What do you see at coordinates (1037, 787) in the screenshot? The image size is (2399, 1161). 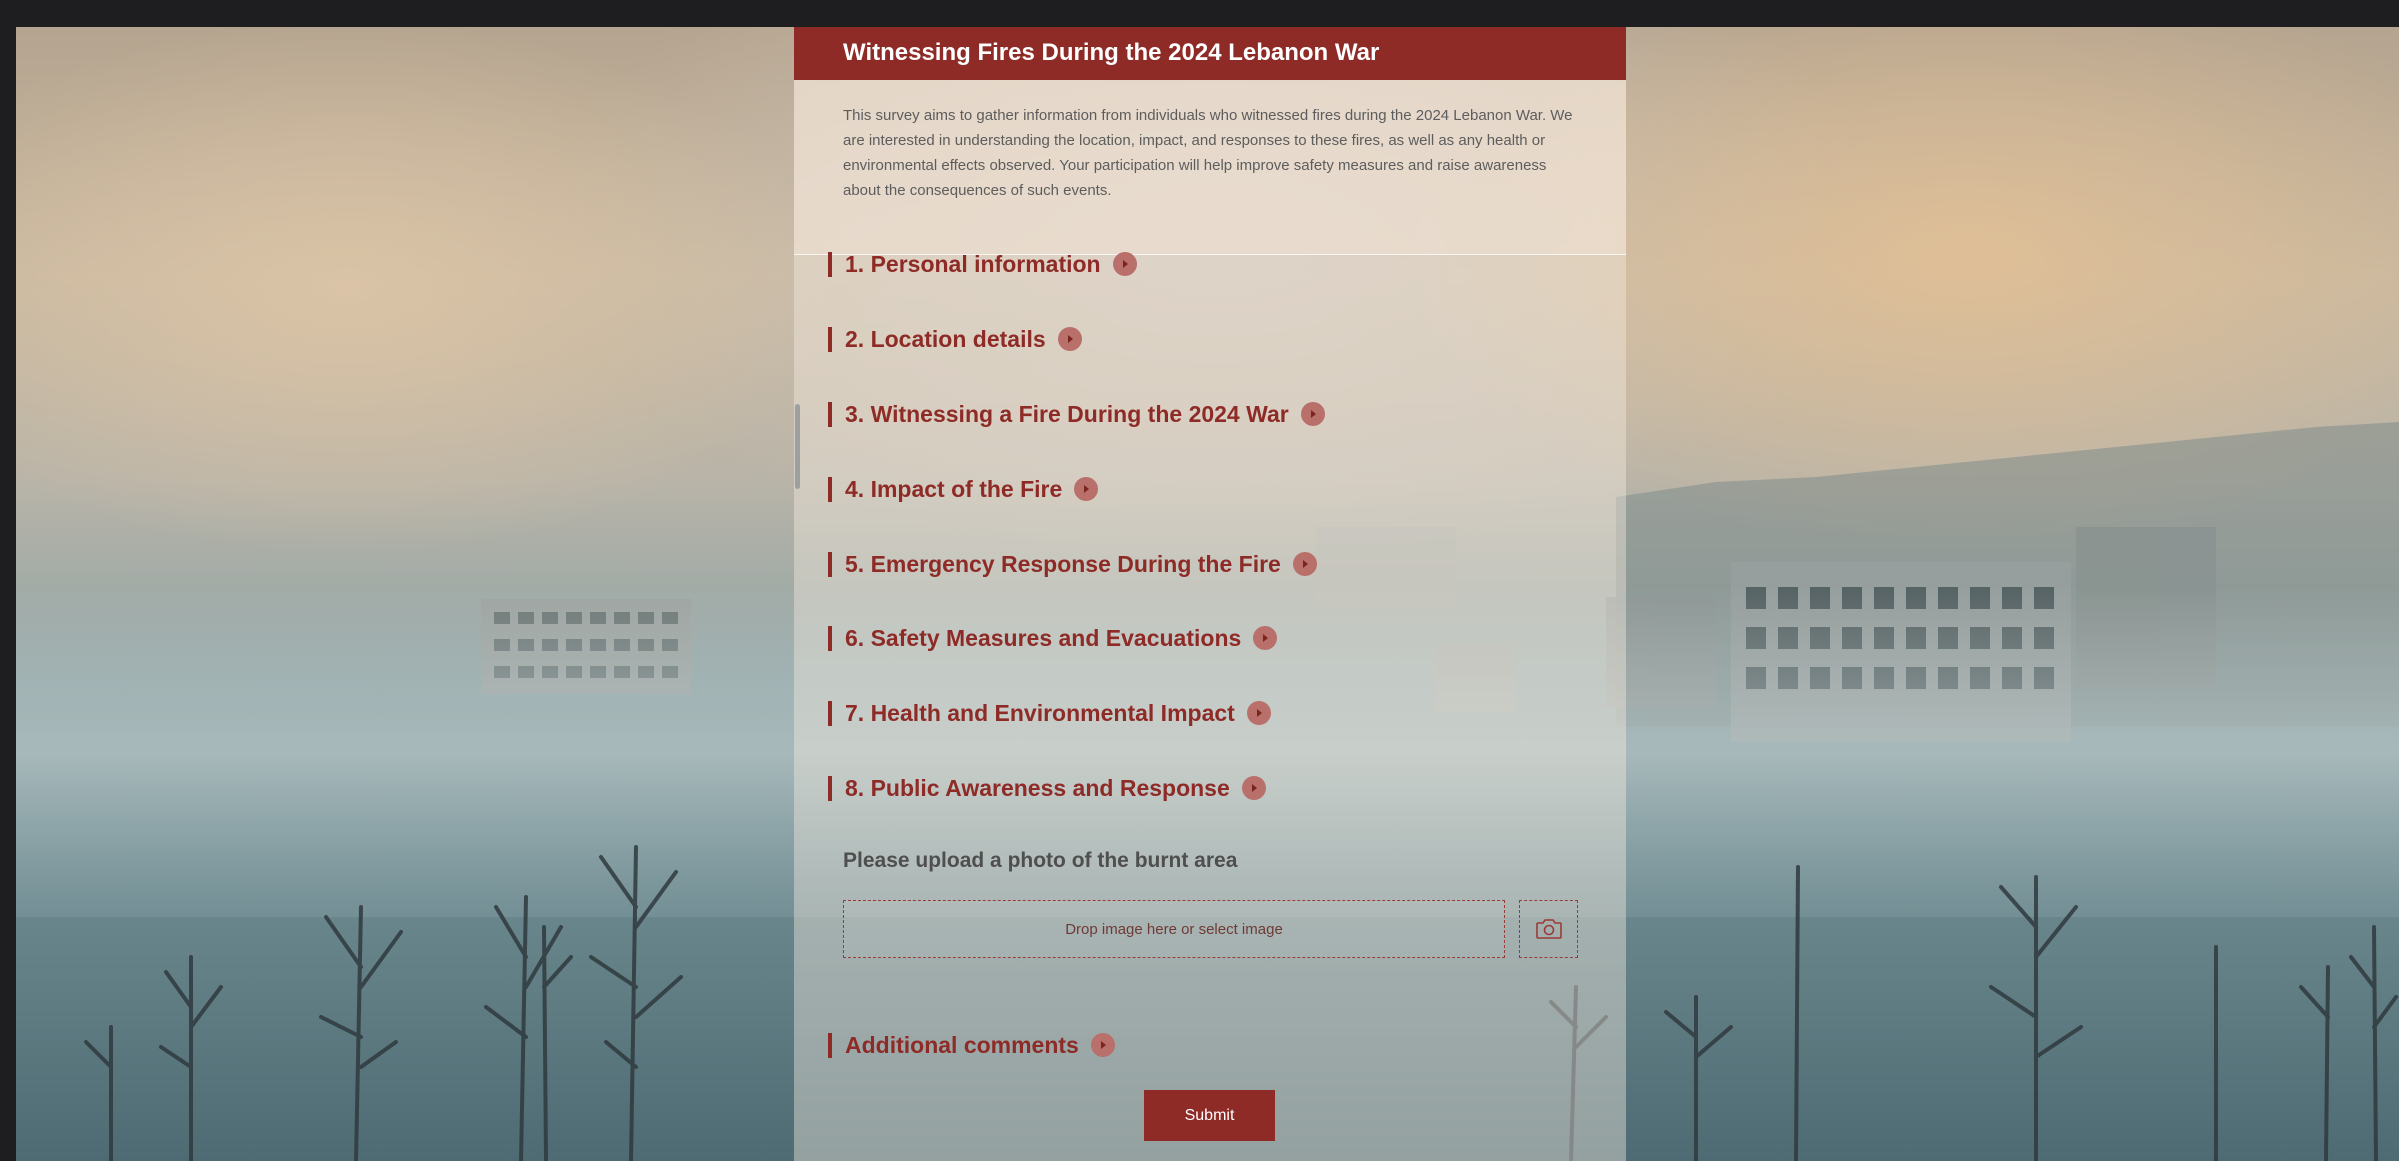 I see `section-label: 8. Public Awareness and Response` at bounding box center [1037, 787].